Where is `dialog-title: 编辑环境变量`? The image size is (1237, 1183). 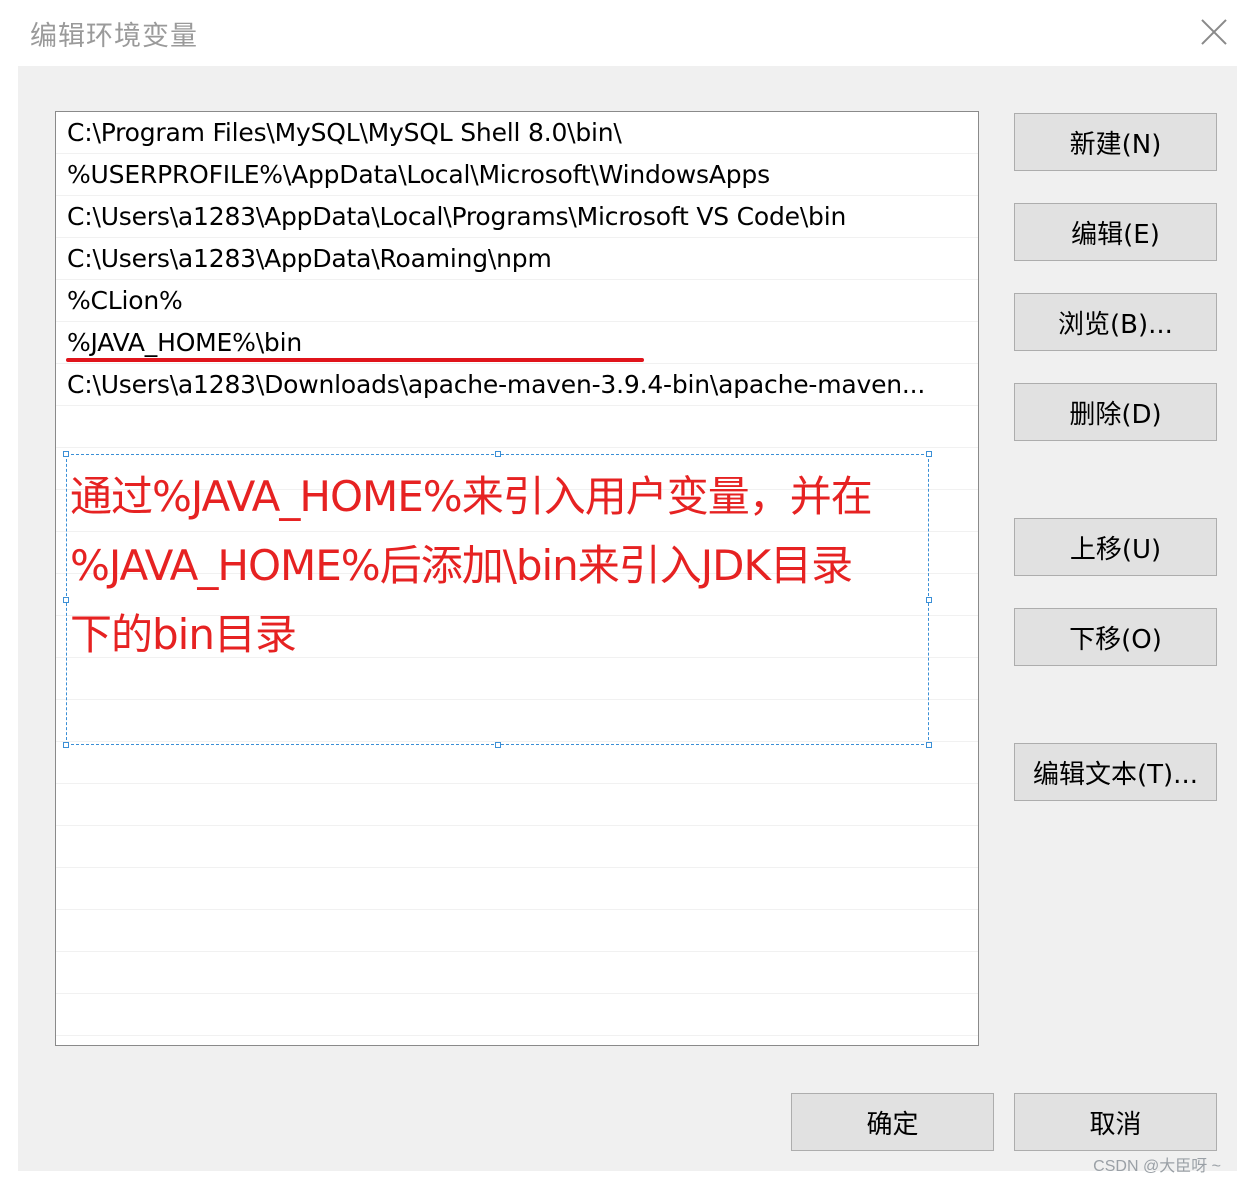 dialog-title: 编辑环境变量 is located at coordinates (114, 36).